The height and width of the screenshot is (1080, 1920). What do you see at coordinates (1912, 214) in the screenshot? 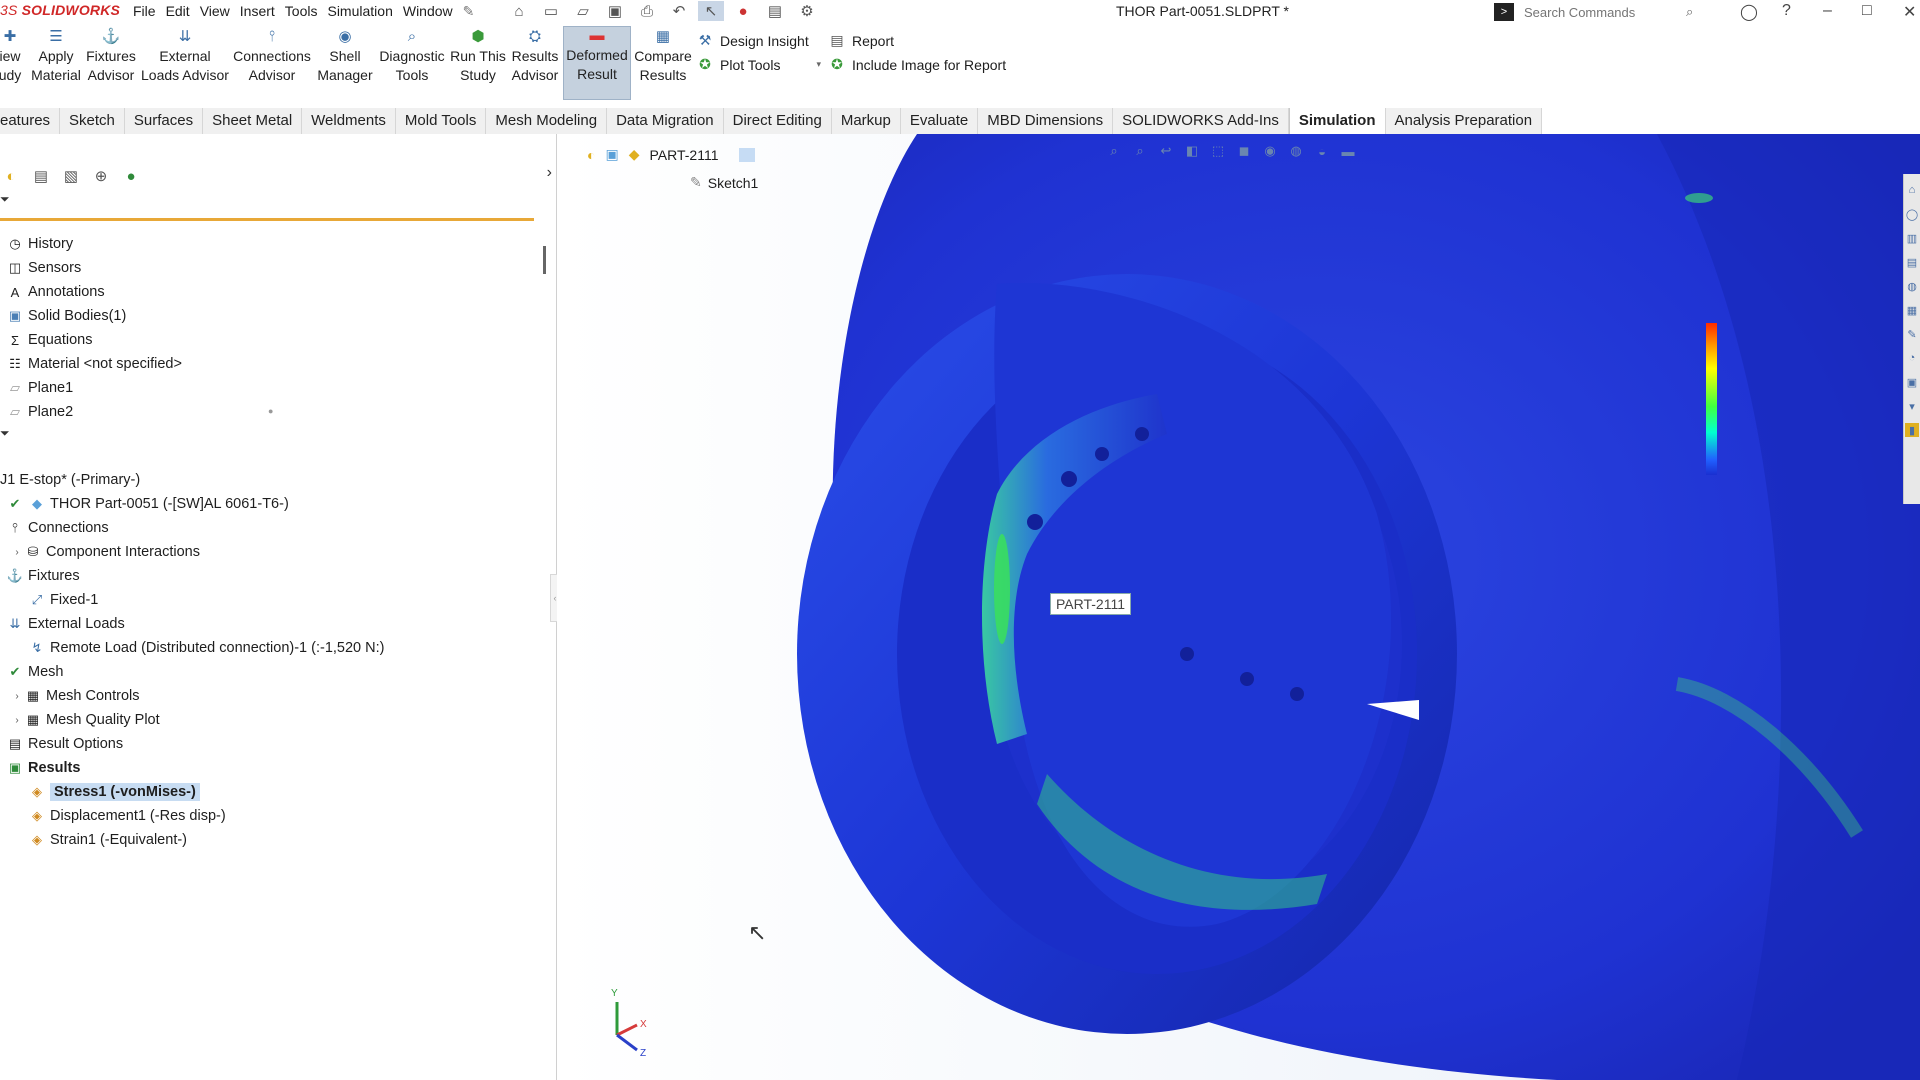
I see `resources-icon: ◯` at bounding box center [1912, 214].